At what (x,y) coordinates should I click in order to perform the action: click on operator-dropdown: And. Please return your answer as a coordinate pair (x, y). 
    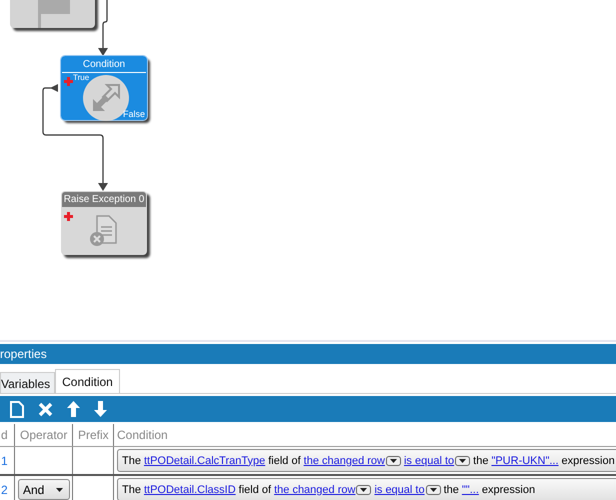
    Looking at the image, I should click on (44, 489).